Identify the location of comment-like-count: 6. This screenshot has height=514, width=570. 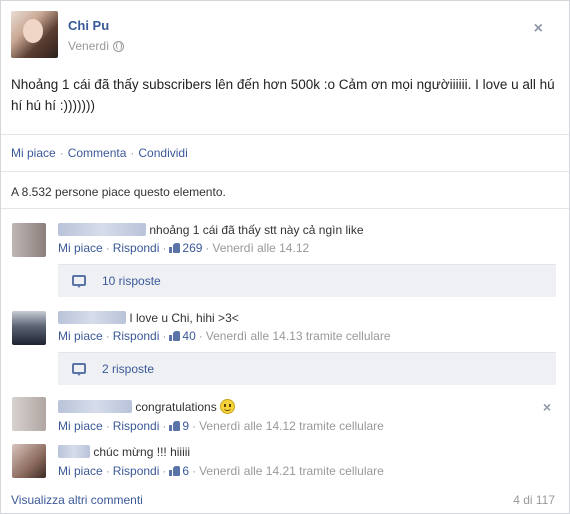
(185, 471).